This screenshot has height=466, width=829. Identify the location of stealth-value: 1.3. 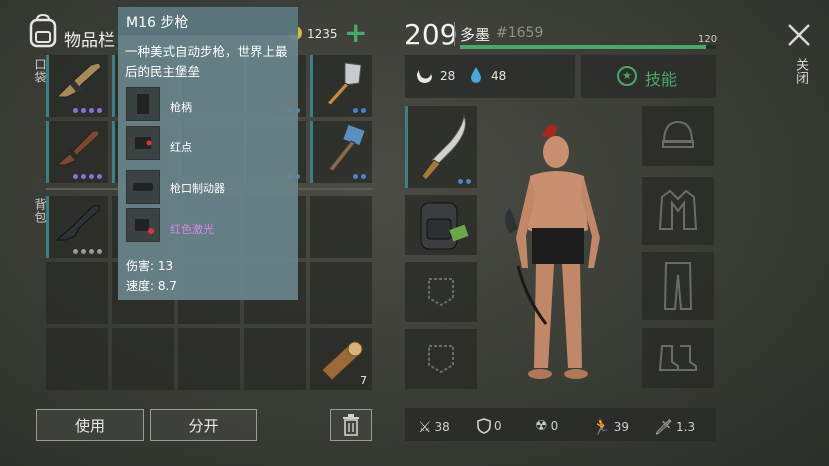
(686, 427).